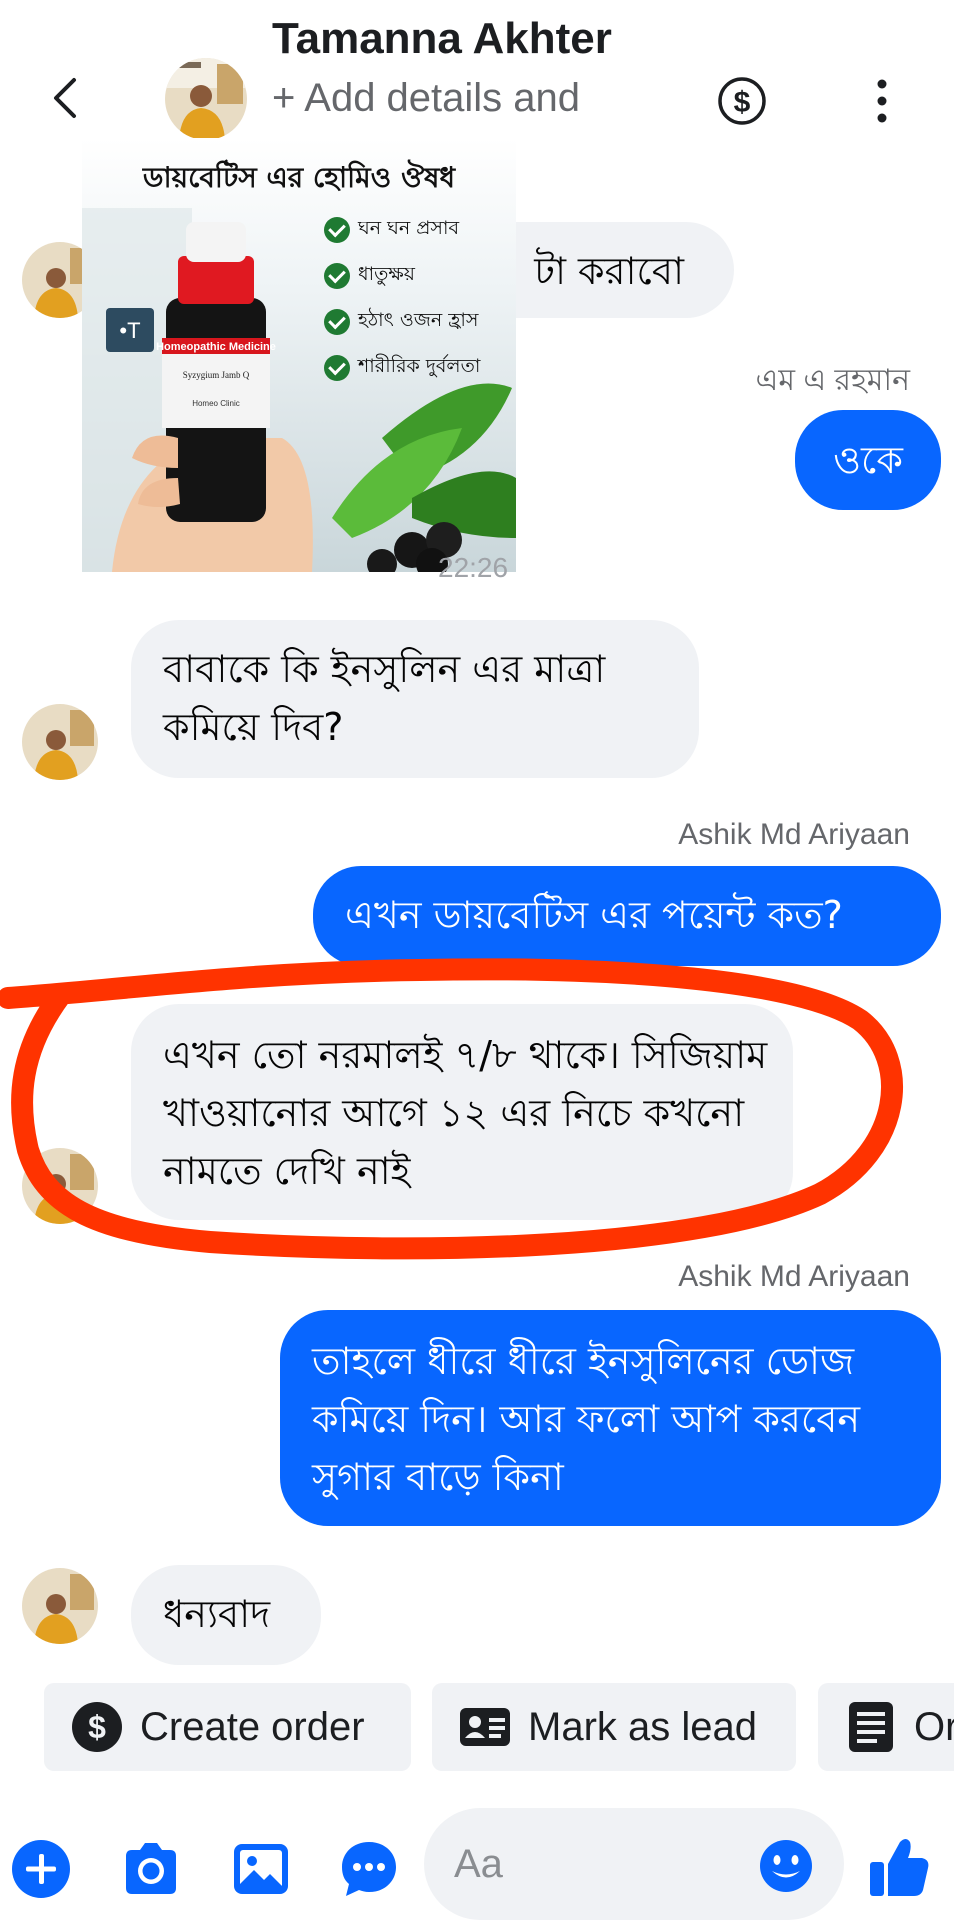 The image size is (954, 1920). I want to click on bottle-clinic-text: Homeo Clinic, so click(216, 403).